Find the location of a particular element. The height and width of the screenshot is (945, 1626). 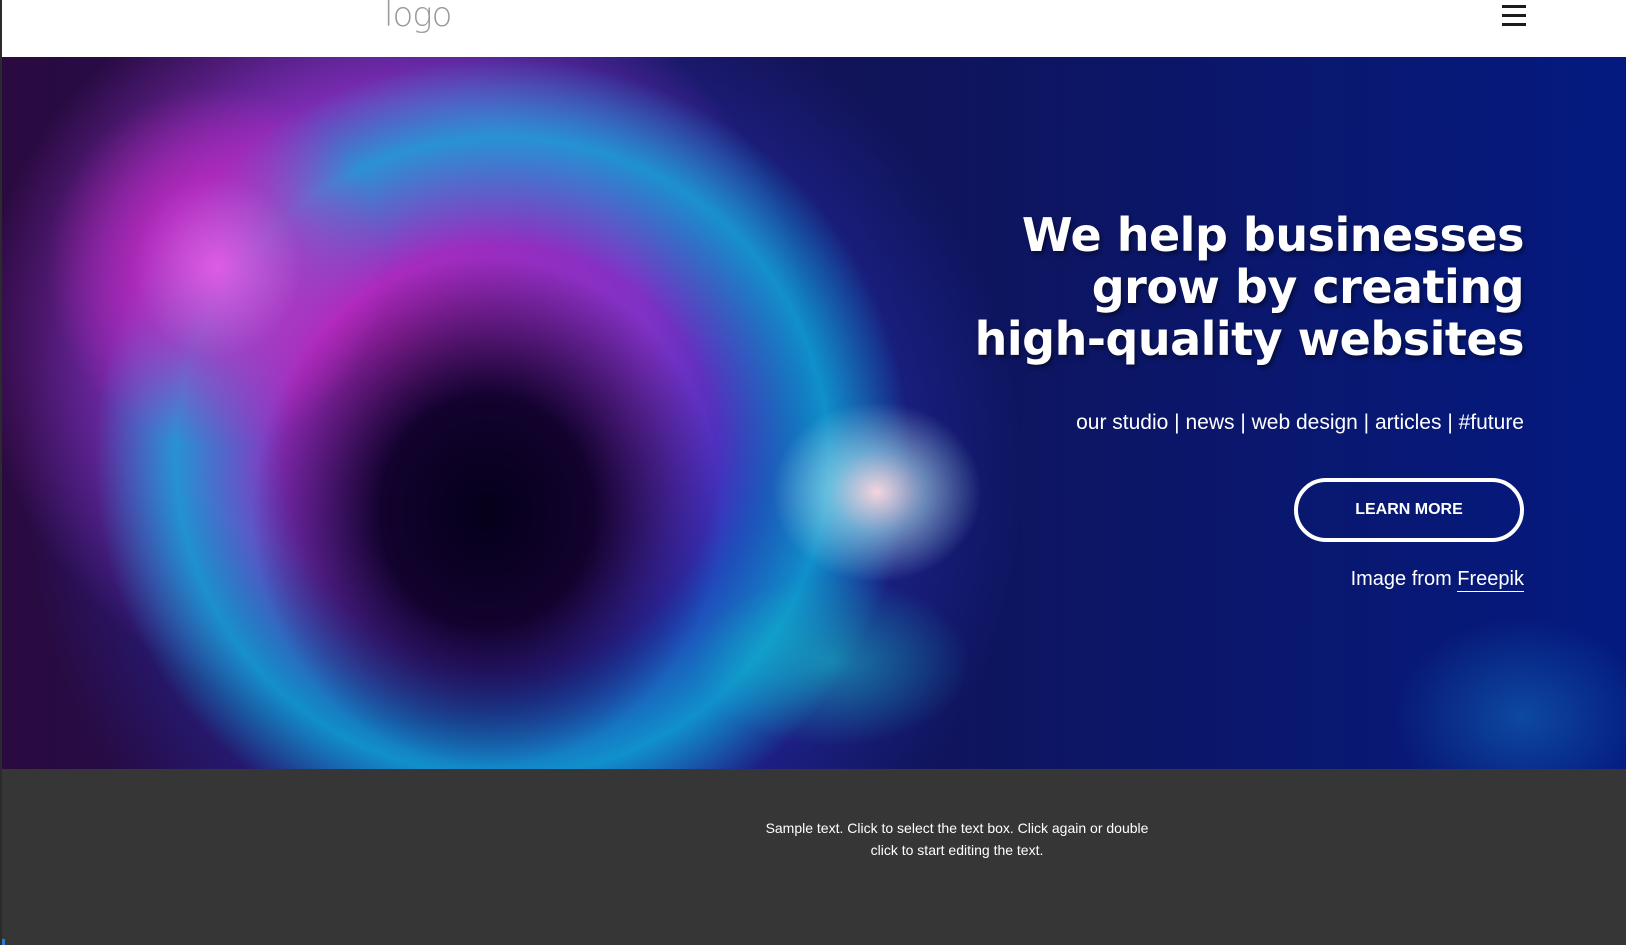

site-header: logo is located at coordinates (814, 28).